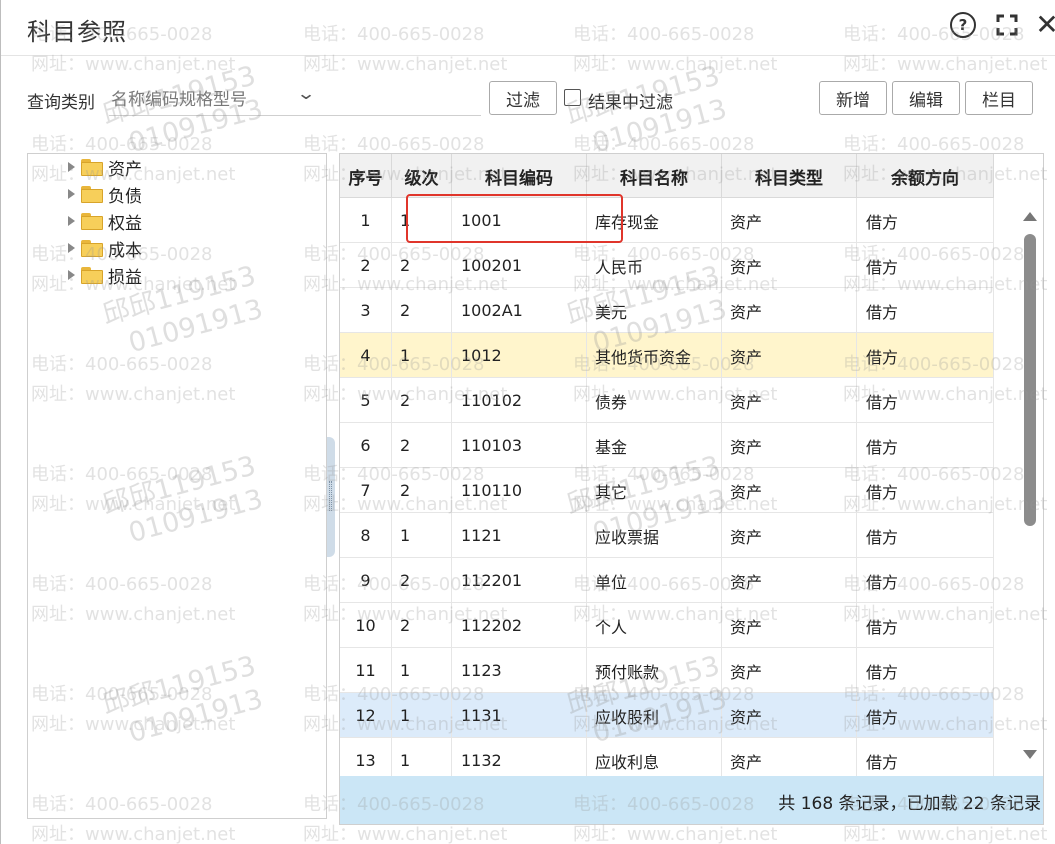  I want to click on column-header-code: 科目编码, so click(519, 176).